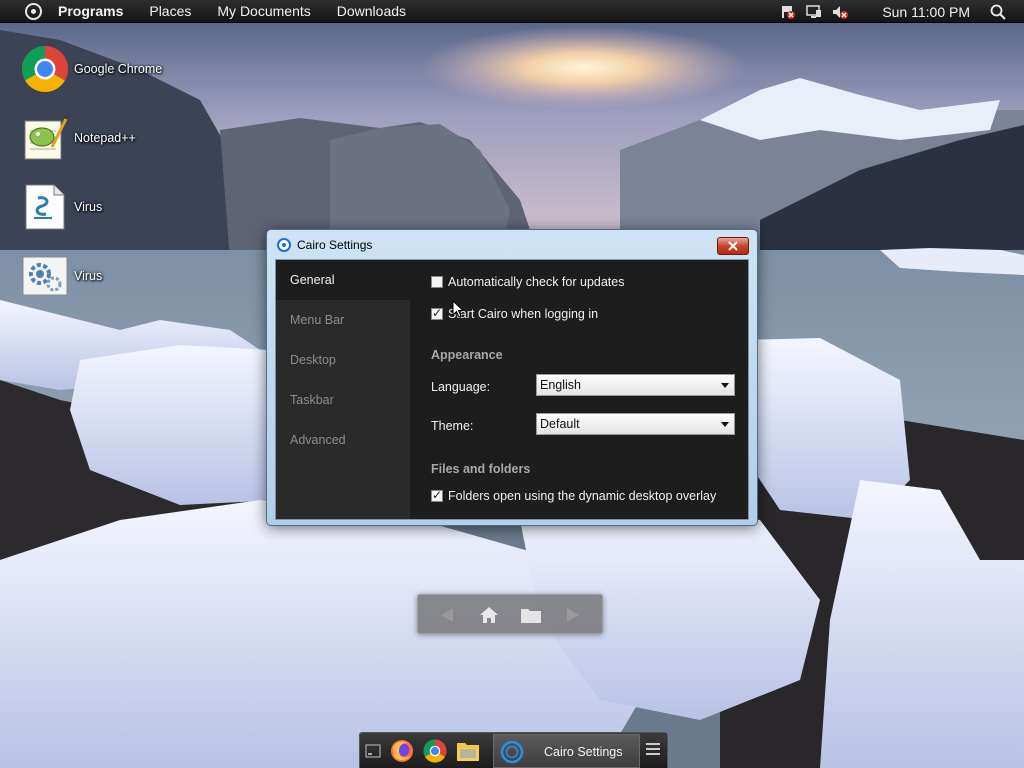 This screenshot has width=1024, height=768. I want to click on taskbar-file-explorer, so click(468, 751).